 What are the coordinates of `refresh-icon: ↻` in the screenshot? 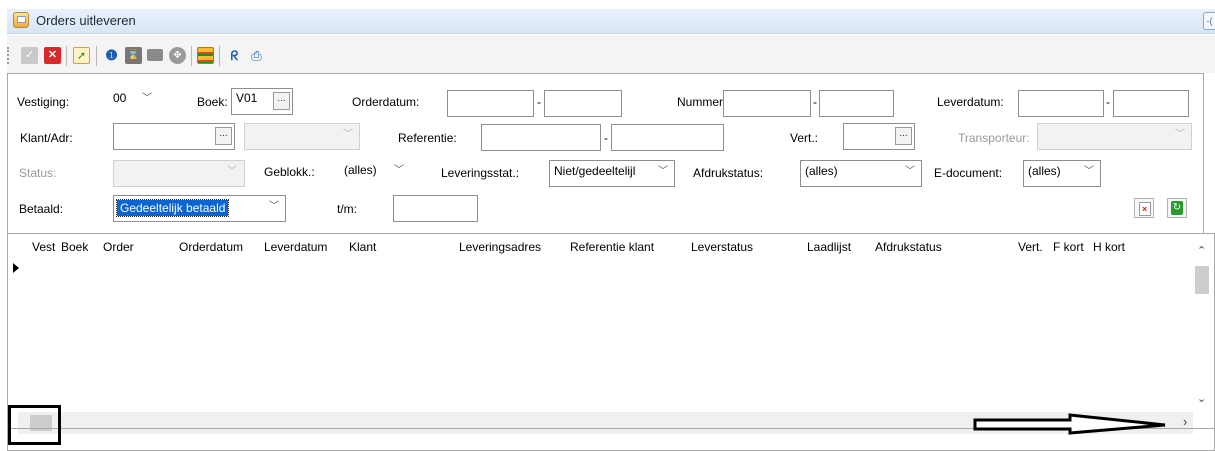 It's located at (1177, 208).